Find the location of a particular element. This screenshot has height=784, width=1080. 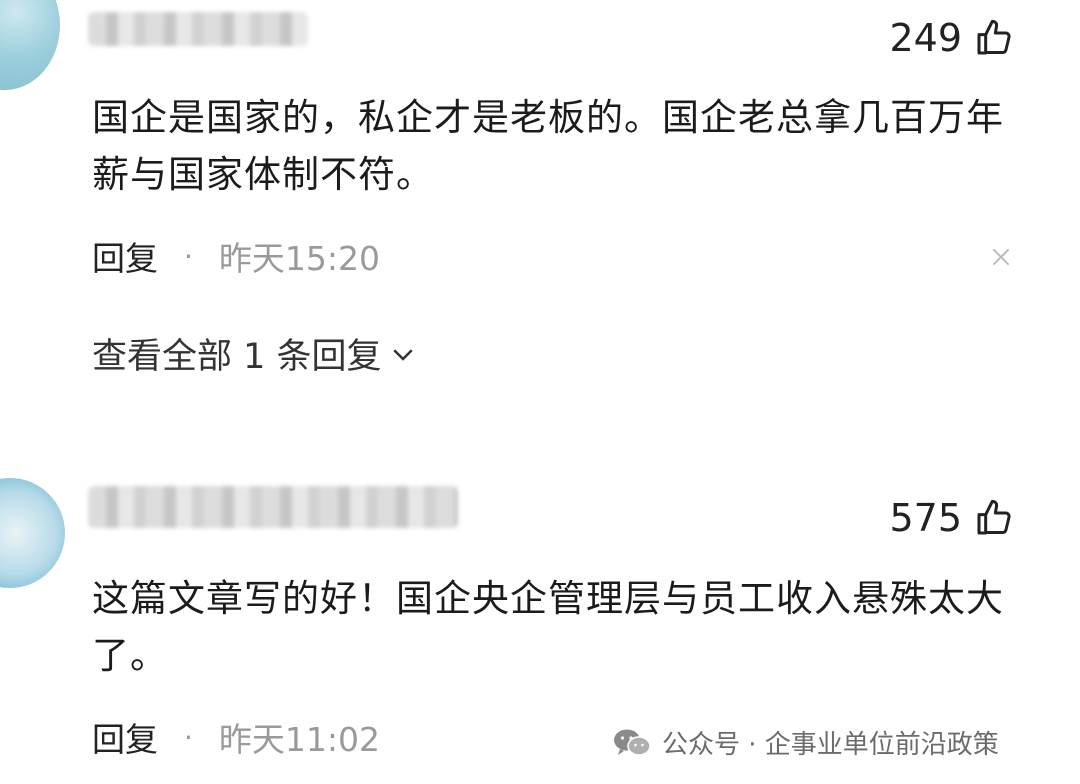

watermark: 公众号 · 企事业单位前沿政策 is located at coordinates (805, 742).